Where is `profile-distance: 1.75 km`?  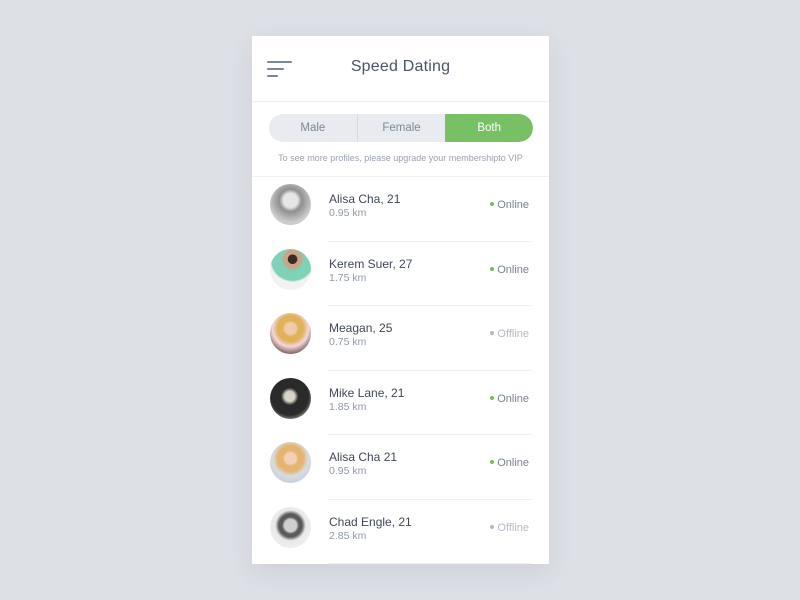
profile-distance: 1.75 km is located at coordinates (348, 277).